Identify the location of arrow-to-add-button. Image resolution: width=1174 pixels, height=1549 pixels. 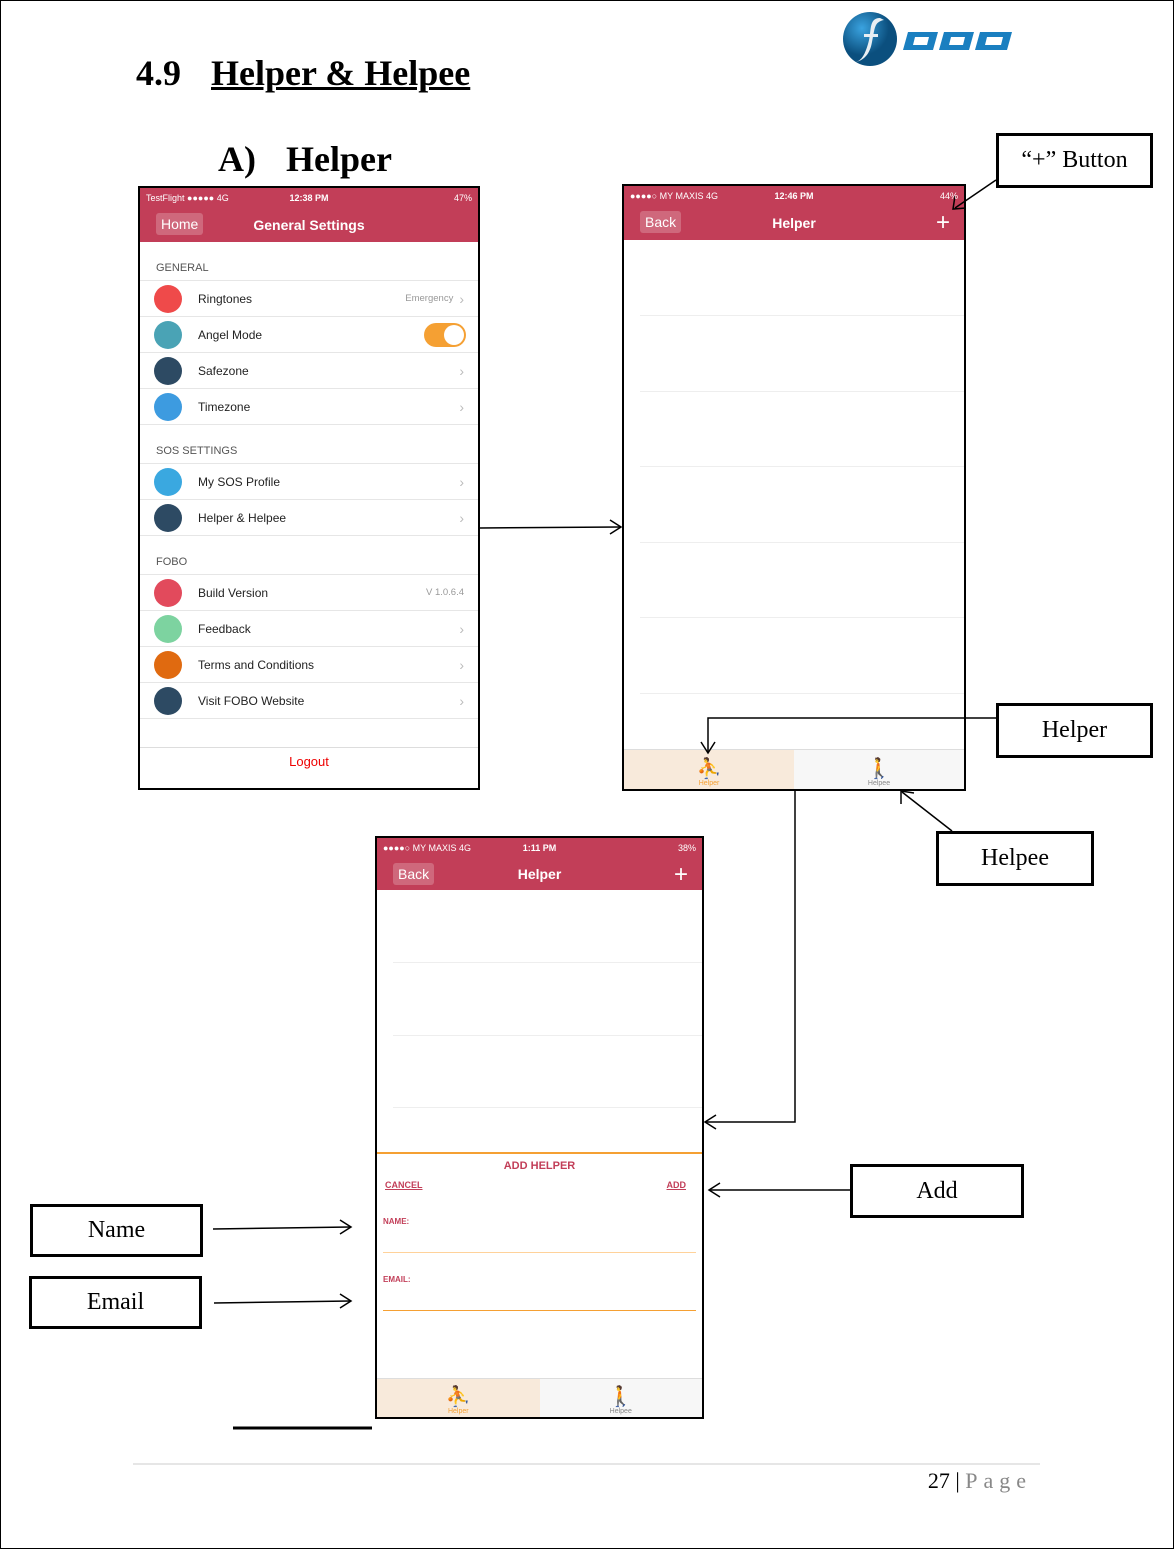
(778, 1190).